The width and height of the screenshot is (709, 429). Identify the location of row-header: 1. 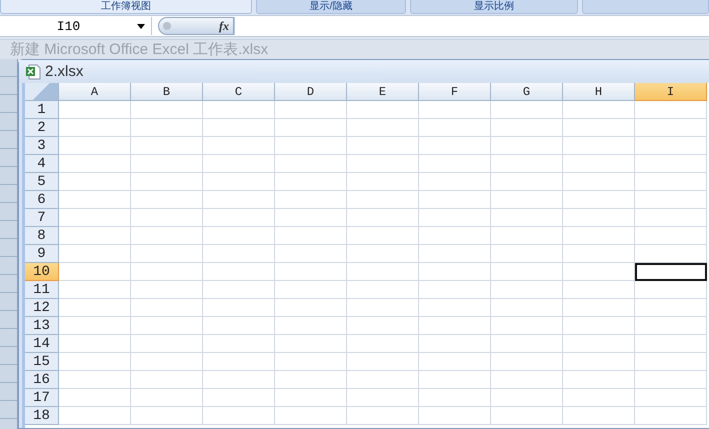
(42, 110).